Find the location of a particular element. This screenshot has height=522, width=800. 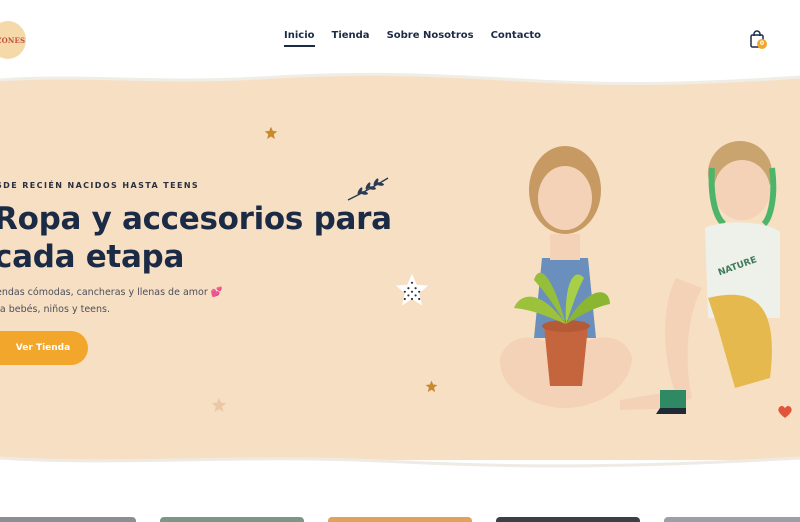

dotted-star-icon is located at coordinates (412, 289).